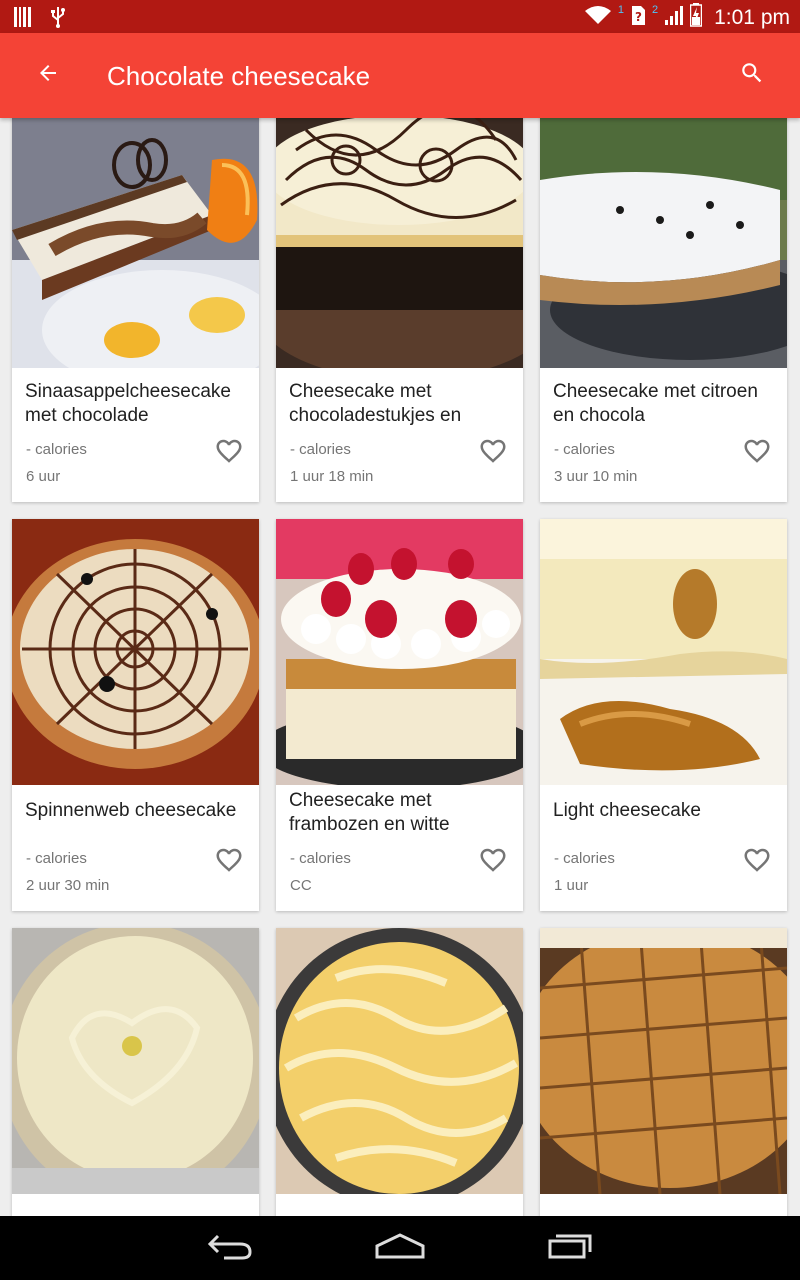 Image resolution: width=800 pixels, height=1280 pixels. I want to click on nav-back-icon, so click(230, 1248).